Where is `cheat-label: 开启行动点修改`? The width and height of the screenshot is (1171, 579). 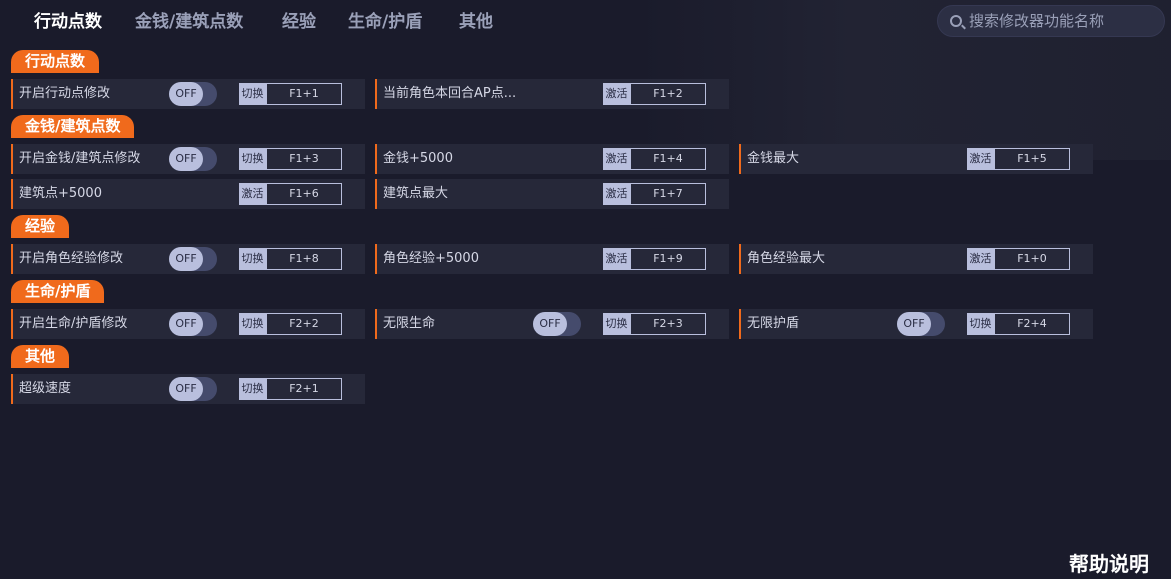
cheat-label: 开启行动点修改 is located at coordinates (65, 93).